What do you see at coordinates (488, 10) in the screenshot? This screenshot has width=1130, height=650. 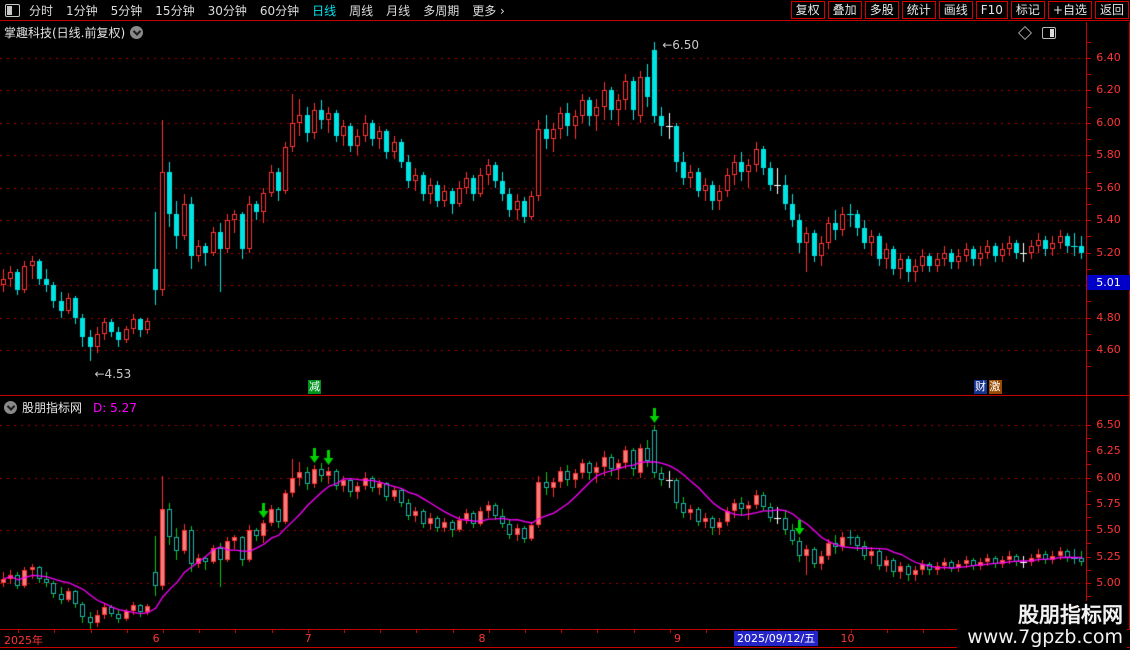 I see `period-menu-item: 更多 ›` at bounding box center [488, 10].